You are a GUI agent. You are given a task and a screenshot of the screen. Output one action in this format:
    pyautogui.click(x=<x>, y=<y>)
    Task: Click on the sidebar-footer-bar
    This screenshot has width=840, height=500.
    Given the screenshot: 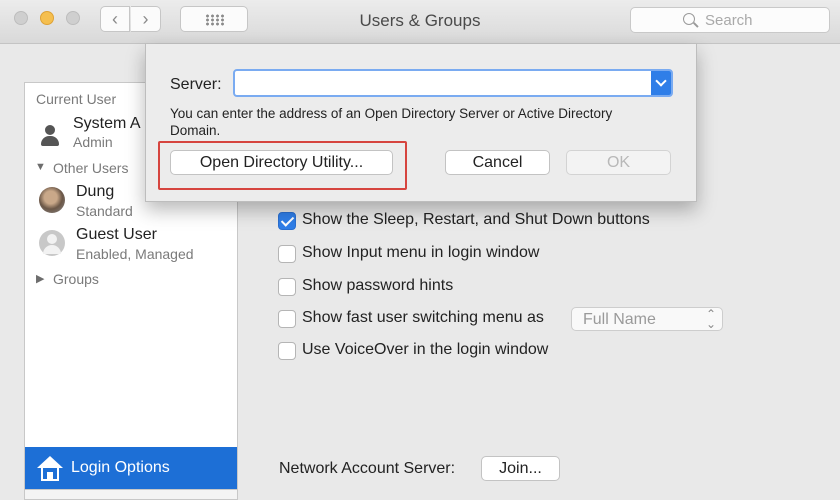 What is the action you would take?
    pyautogui.click(x=131, y=494)
    